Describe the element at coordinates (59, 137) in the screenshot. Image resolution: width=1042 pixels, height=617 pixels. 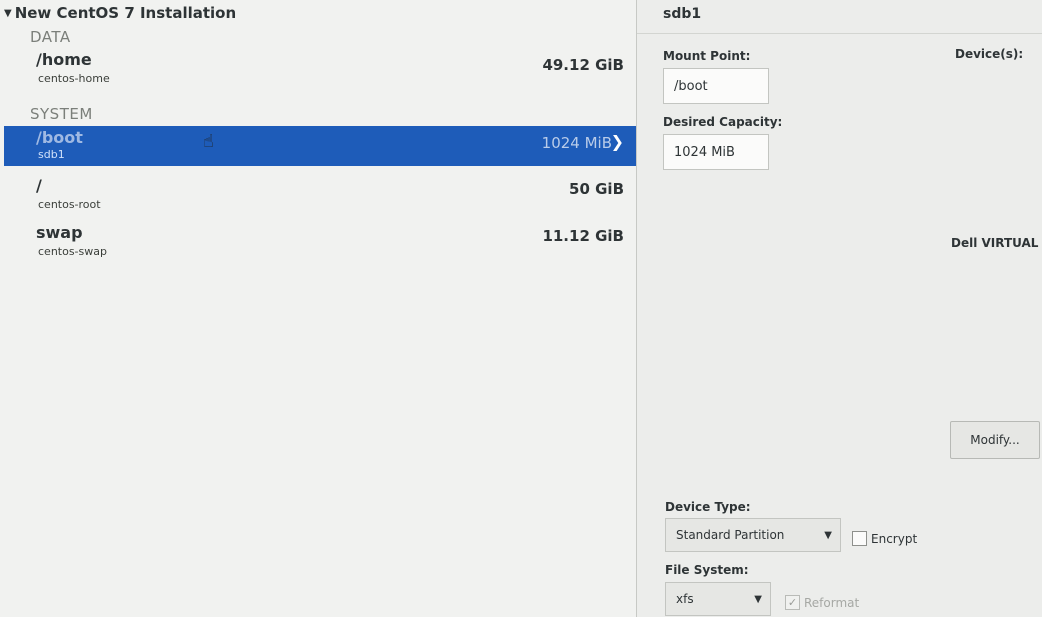
I see `mount-point: /boot` at that location.